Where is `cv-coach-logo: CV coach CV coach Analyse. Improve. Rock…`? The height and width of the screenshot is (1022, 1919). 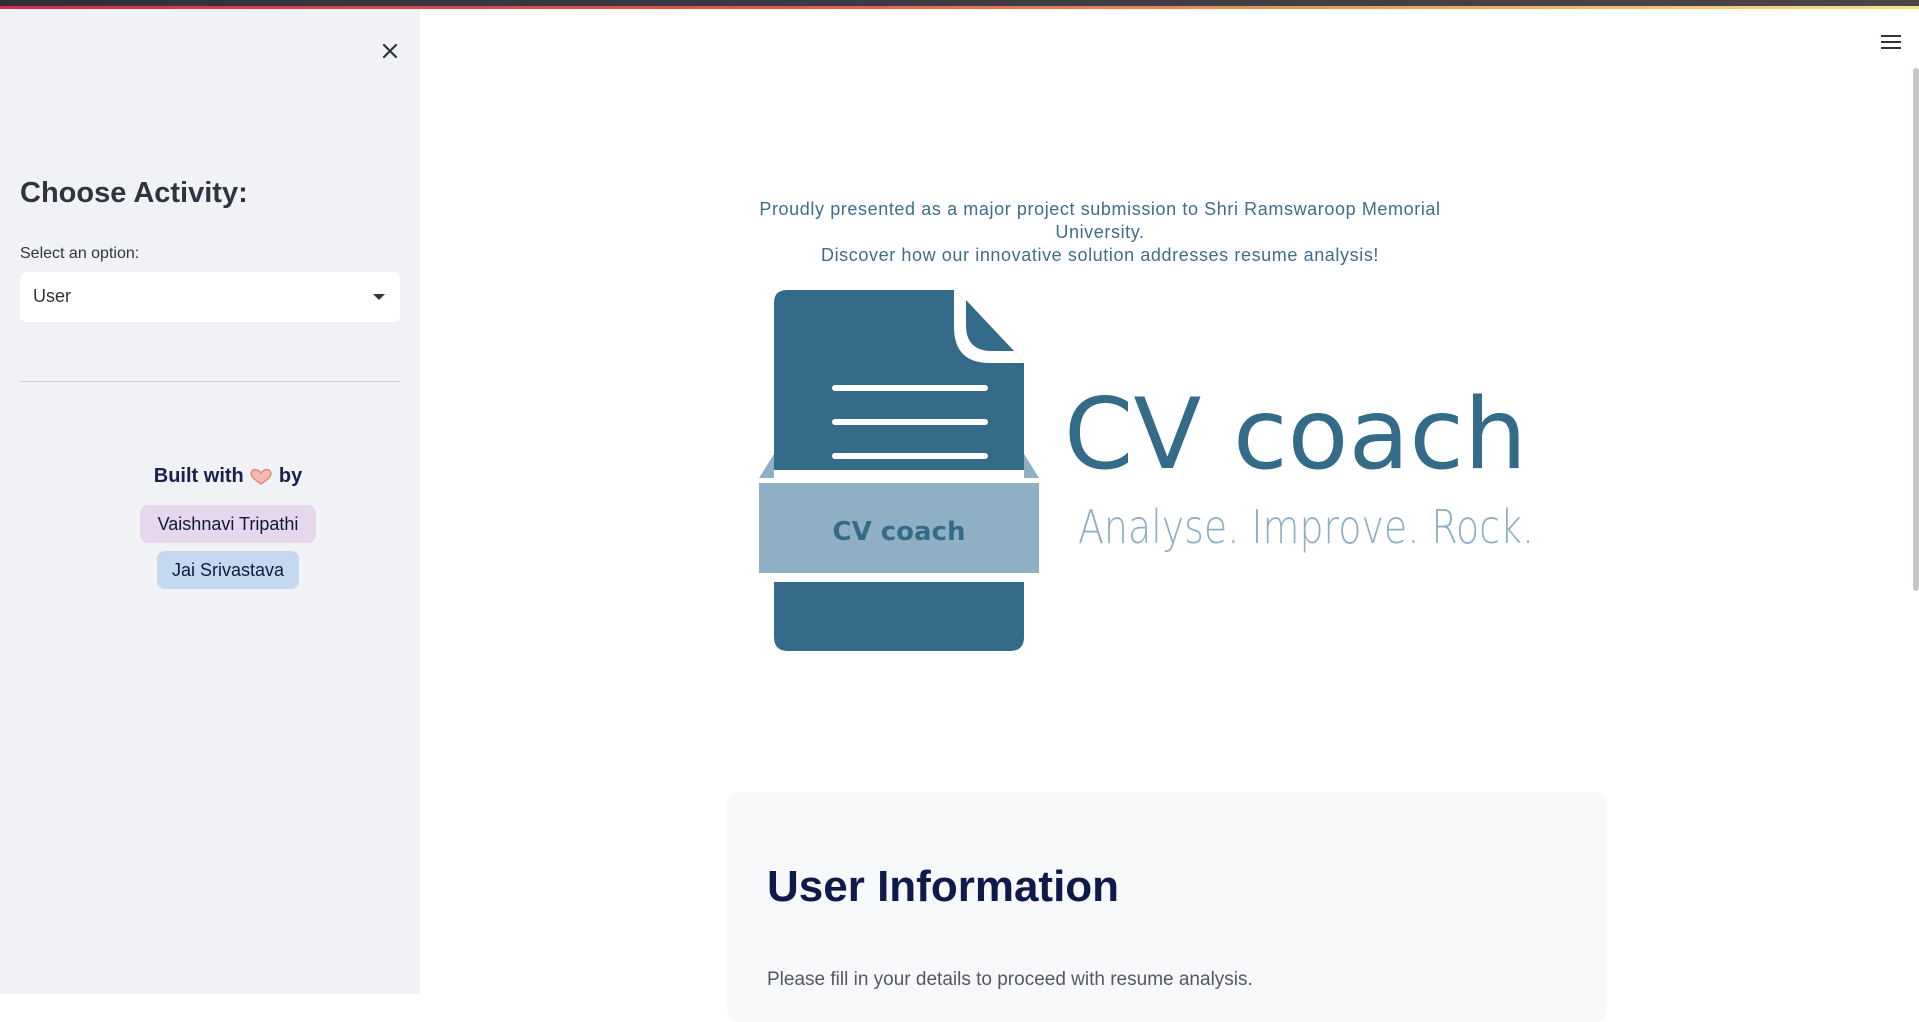
cv-coach-logo: CV coach CV coach Analyse. Improve. Rock… is located at coordinates (1146, 470).